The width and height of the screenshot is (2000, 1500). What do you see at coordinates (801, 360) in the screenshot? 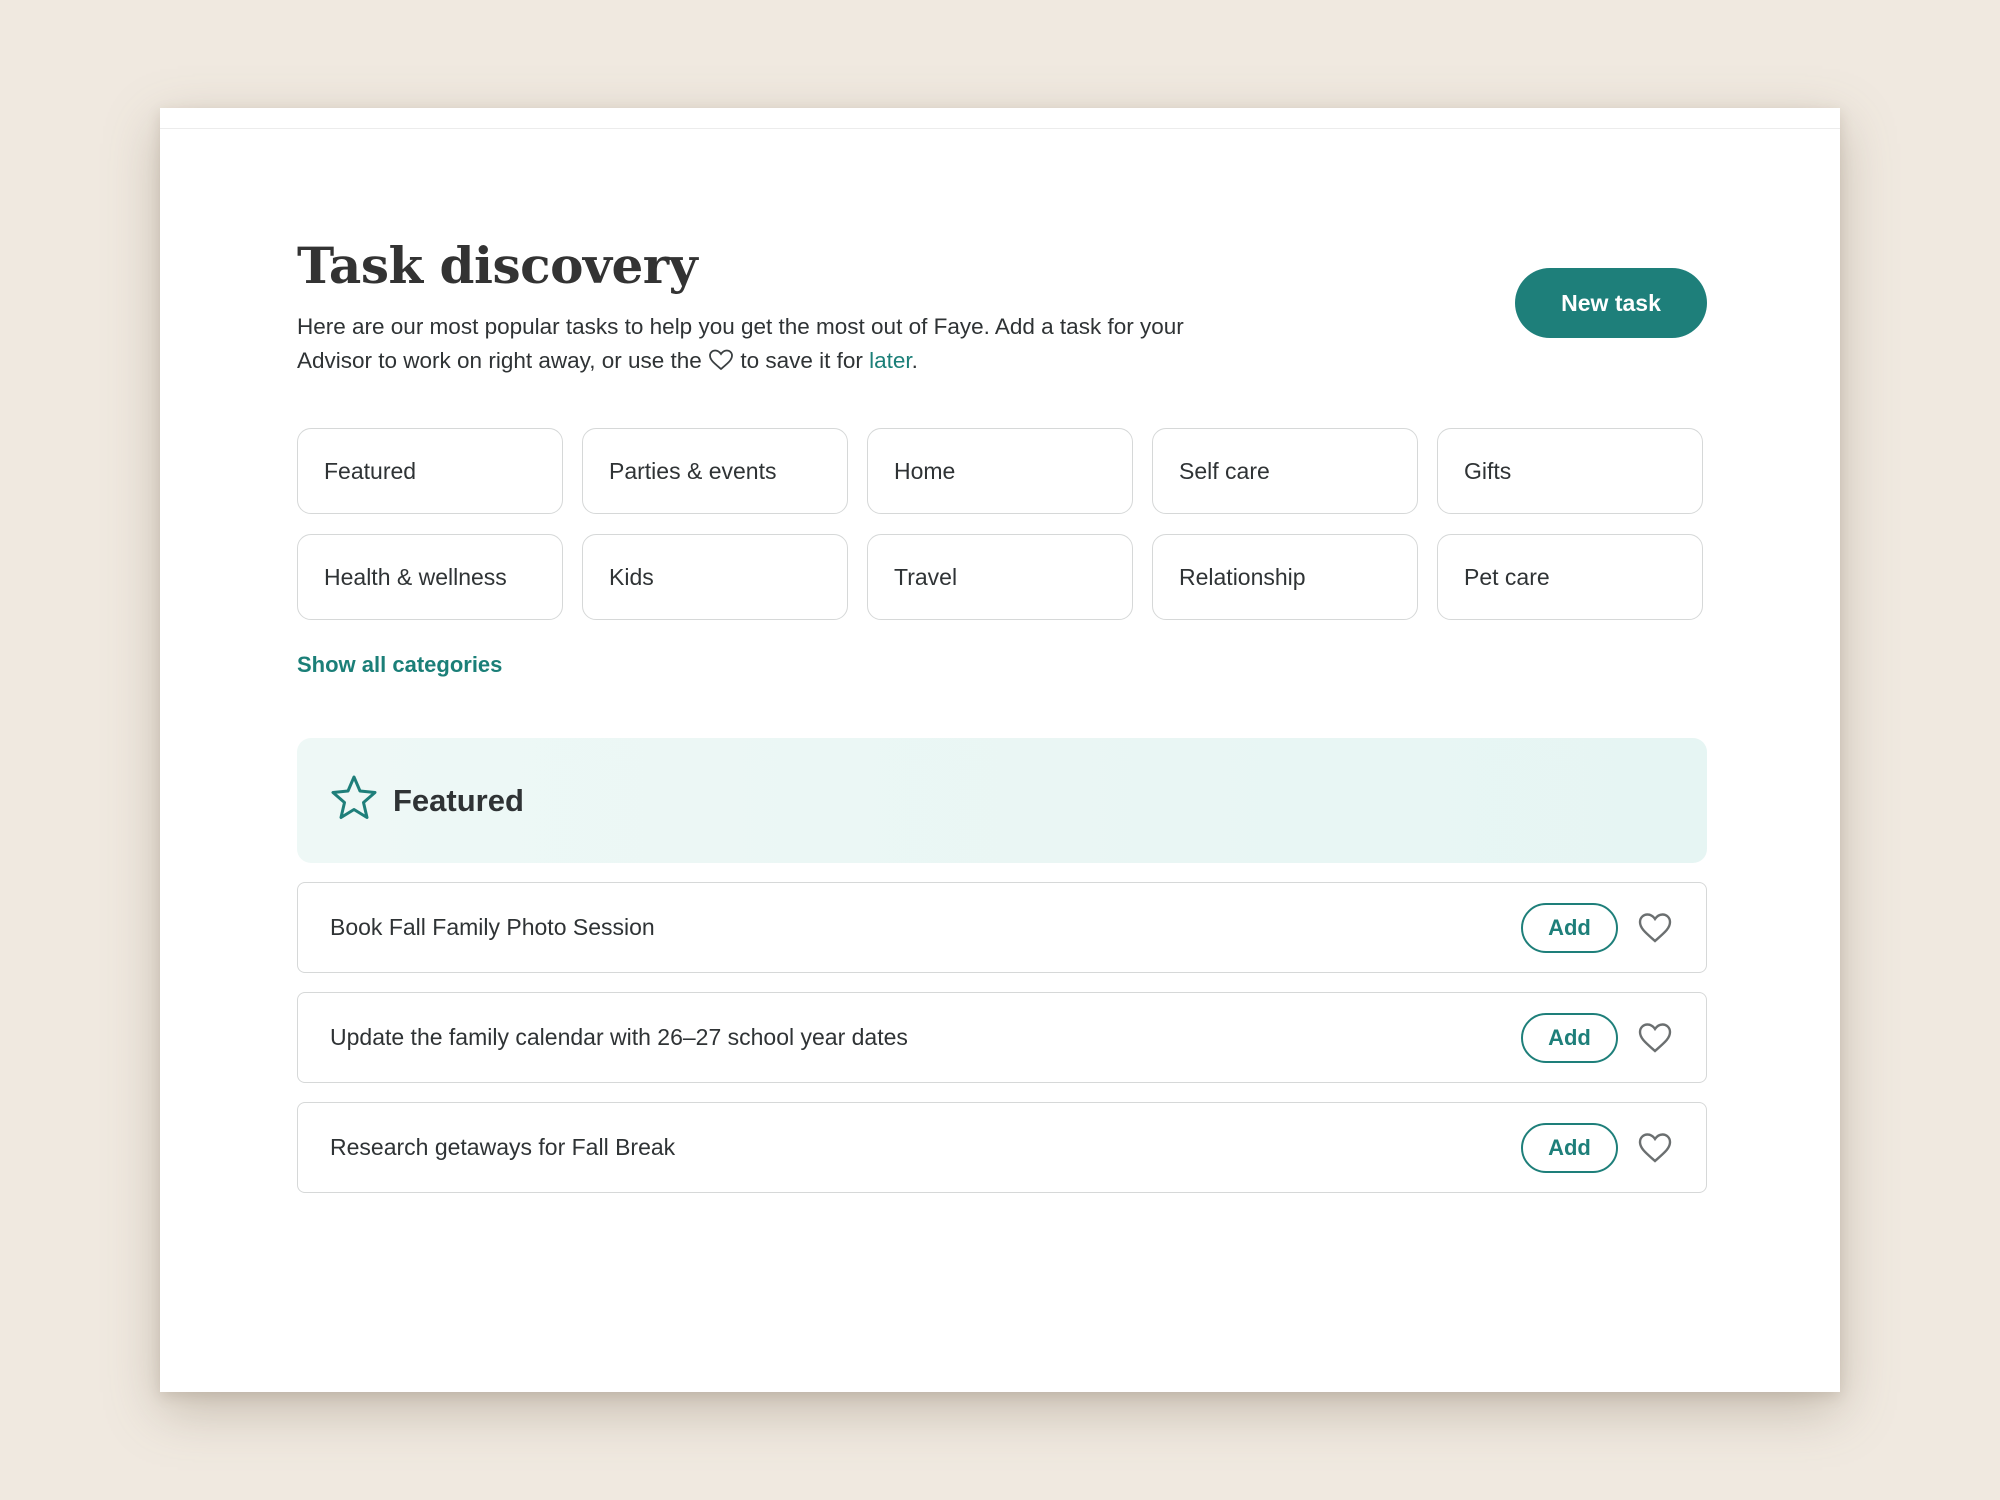
I see `intro-text-part2: to save it for` at bounding box center [801, 360].